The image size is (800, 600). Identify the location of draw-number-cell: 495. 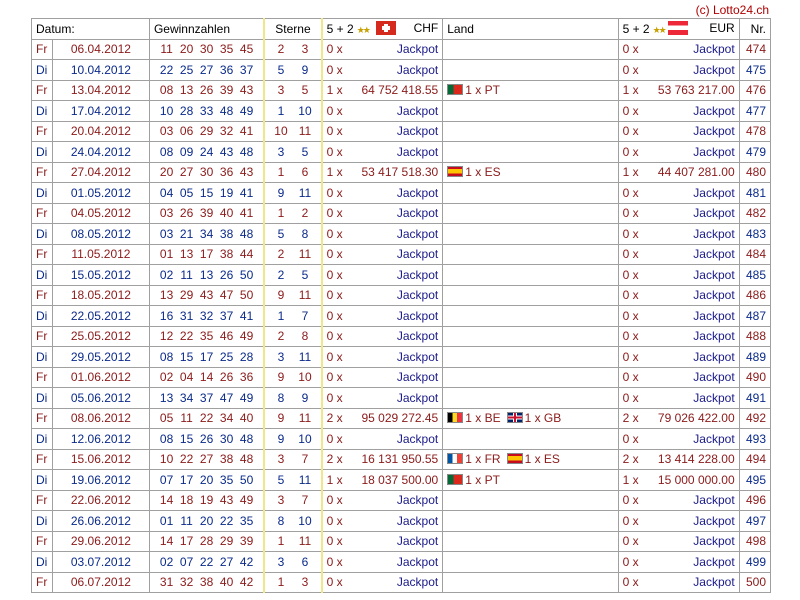
(755, 480).